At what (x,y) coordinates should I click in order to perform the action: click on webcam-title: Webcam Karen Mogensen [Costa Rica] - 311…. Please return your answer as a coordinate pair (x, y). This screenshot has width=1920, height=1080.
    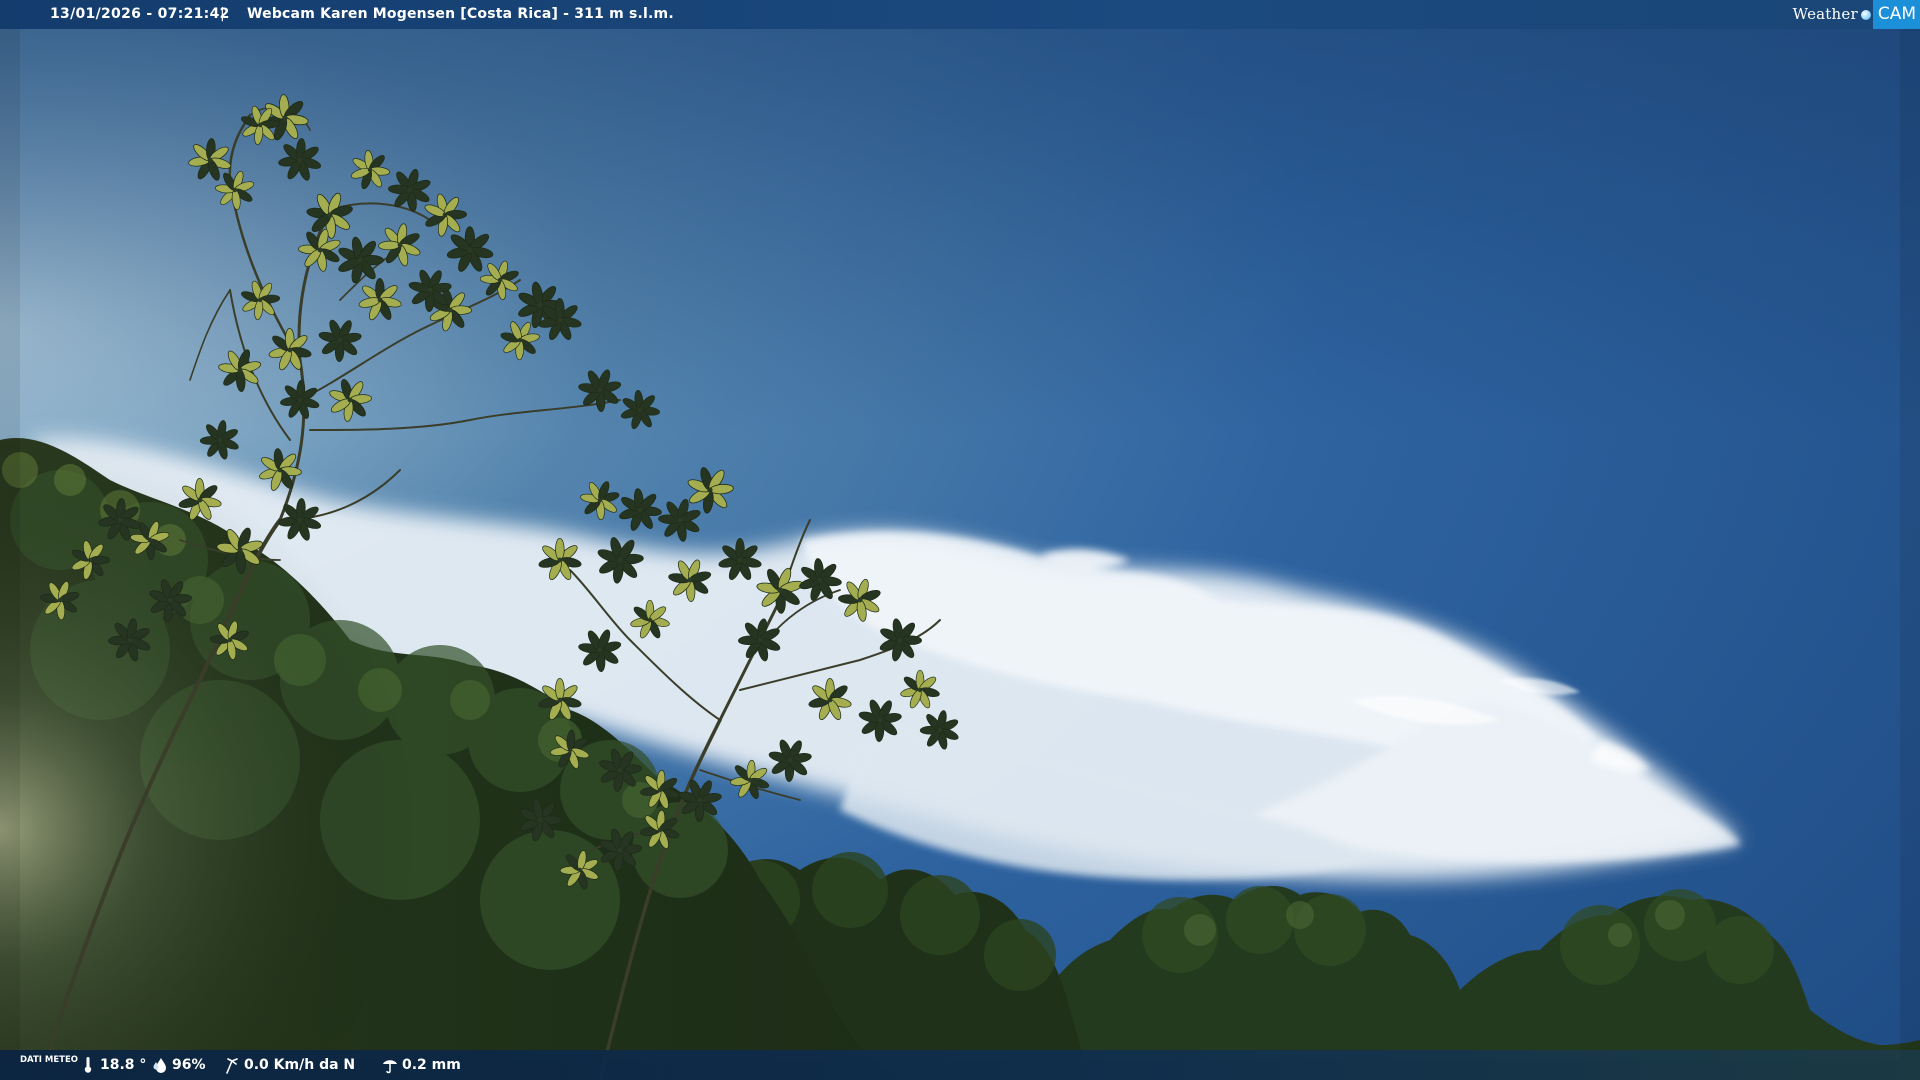
    Looking at the image, I should click on (460, 14).